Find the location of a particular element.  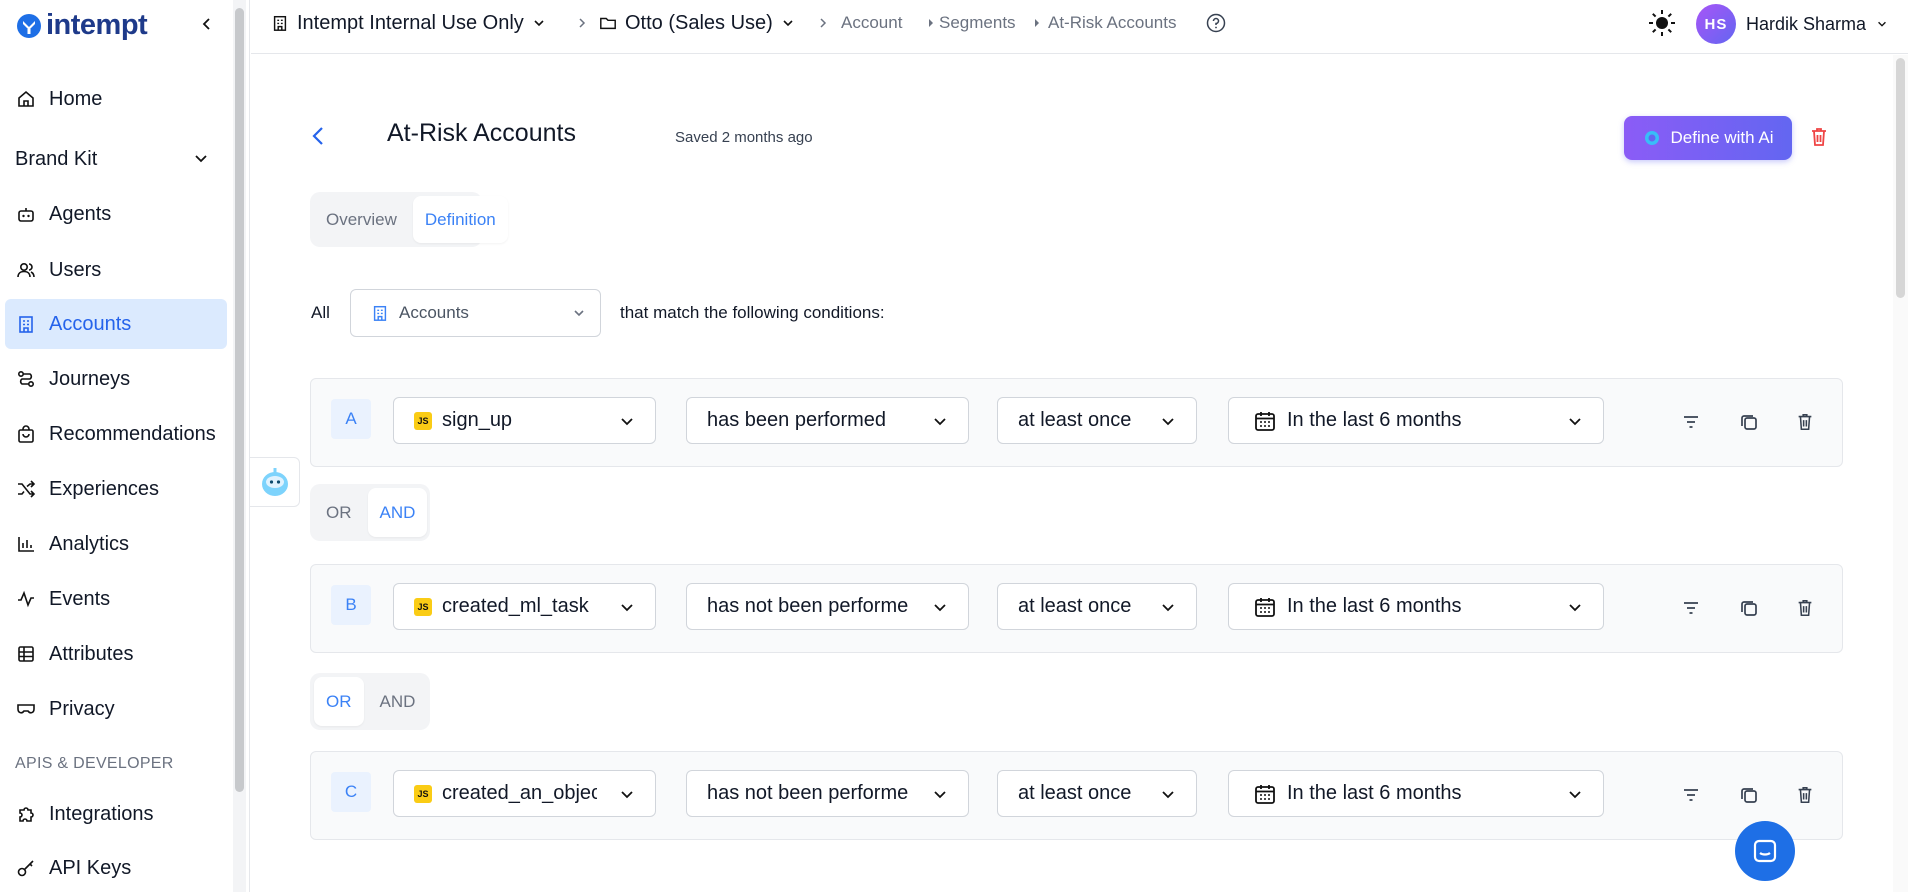

sidebar-item-privacy: Privacy is located at coordinates (116, 709).